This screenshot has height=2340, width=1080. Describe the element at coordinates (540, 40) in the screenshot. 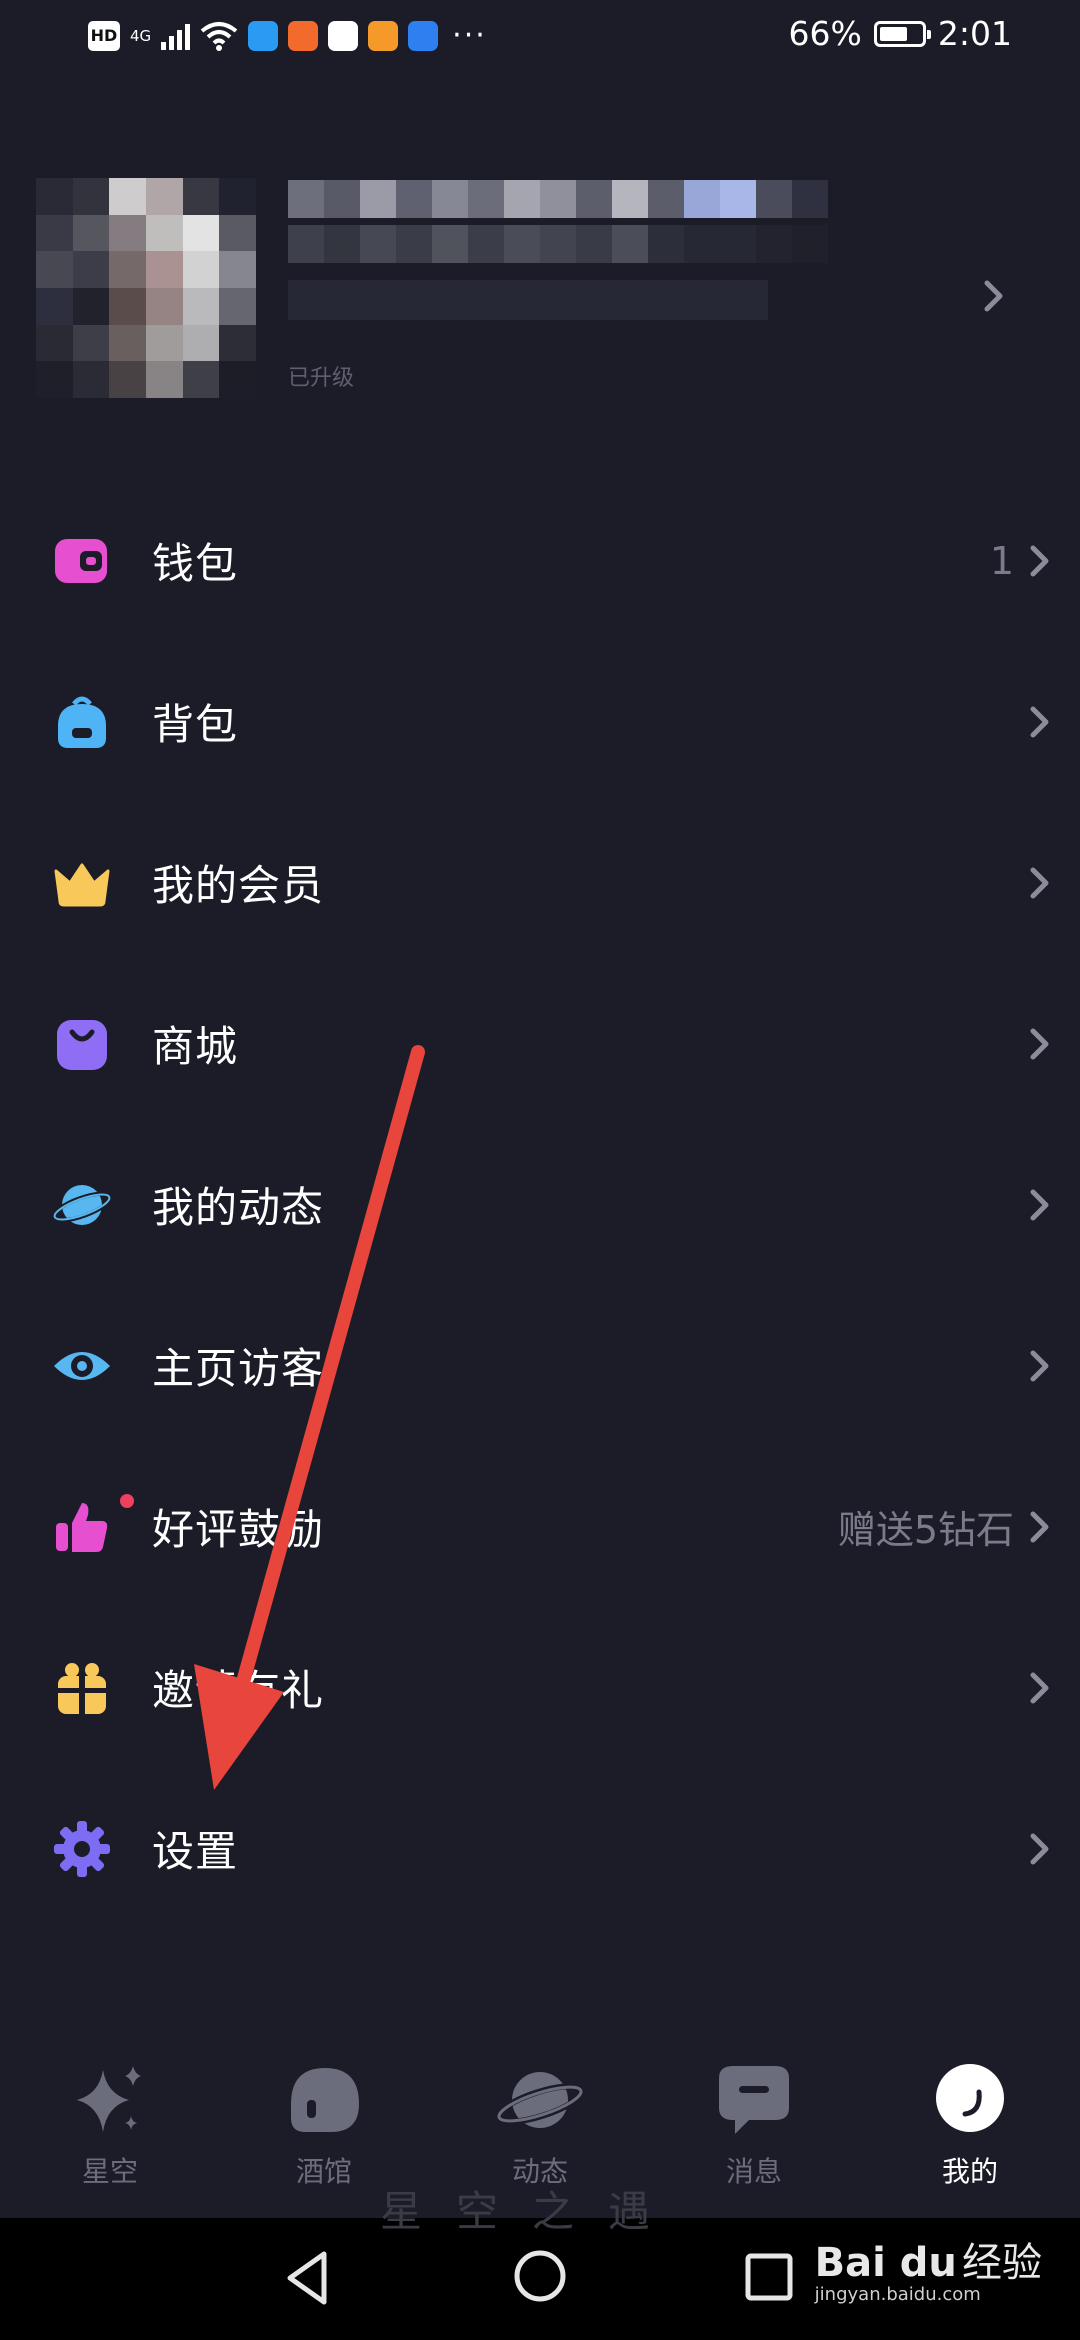

I see `status-bar: HD 4G ··· 66% 2:01` at that location.